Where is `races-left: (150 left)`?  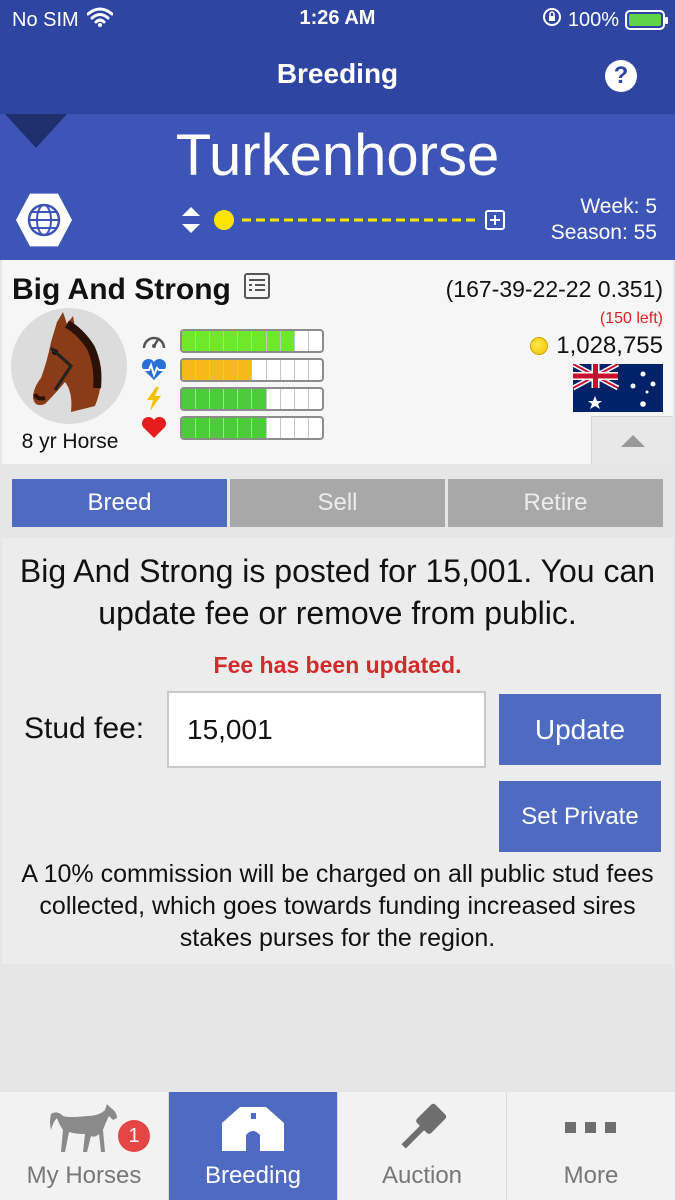 races-left: (150 left) is located at coordinates (631, 318).